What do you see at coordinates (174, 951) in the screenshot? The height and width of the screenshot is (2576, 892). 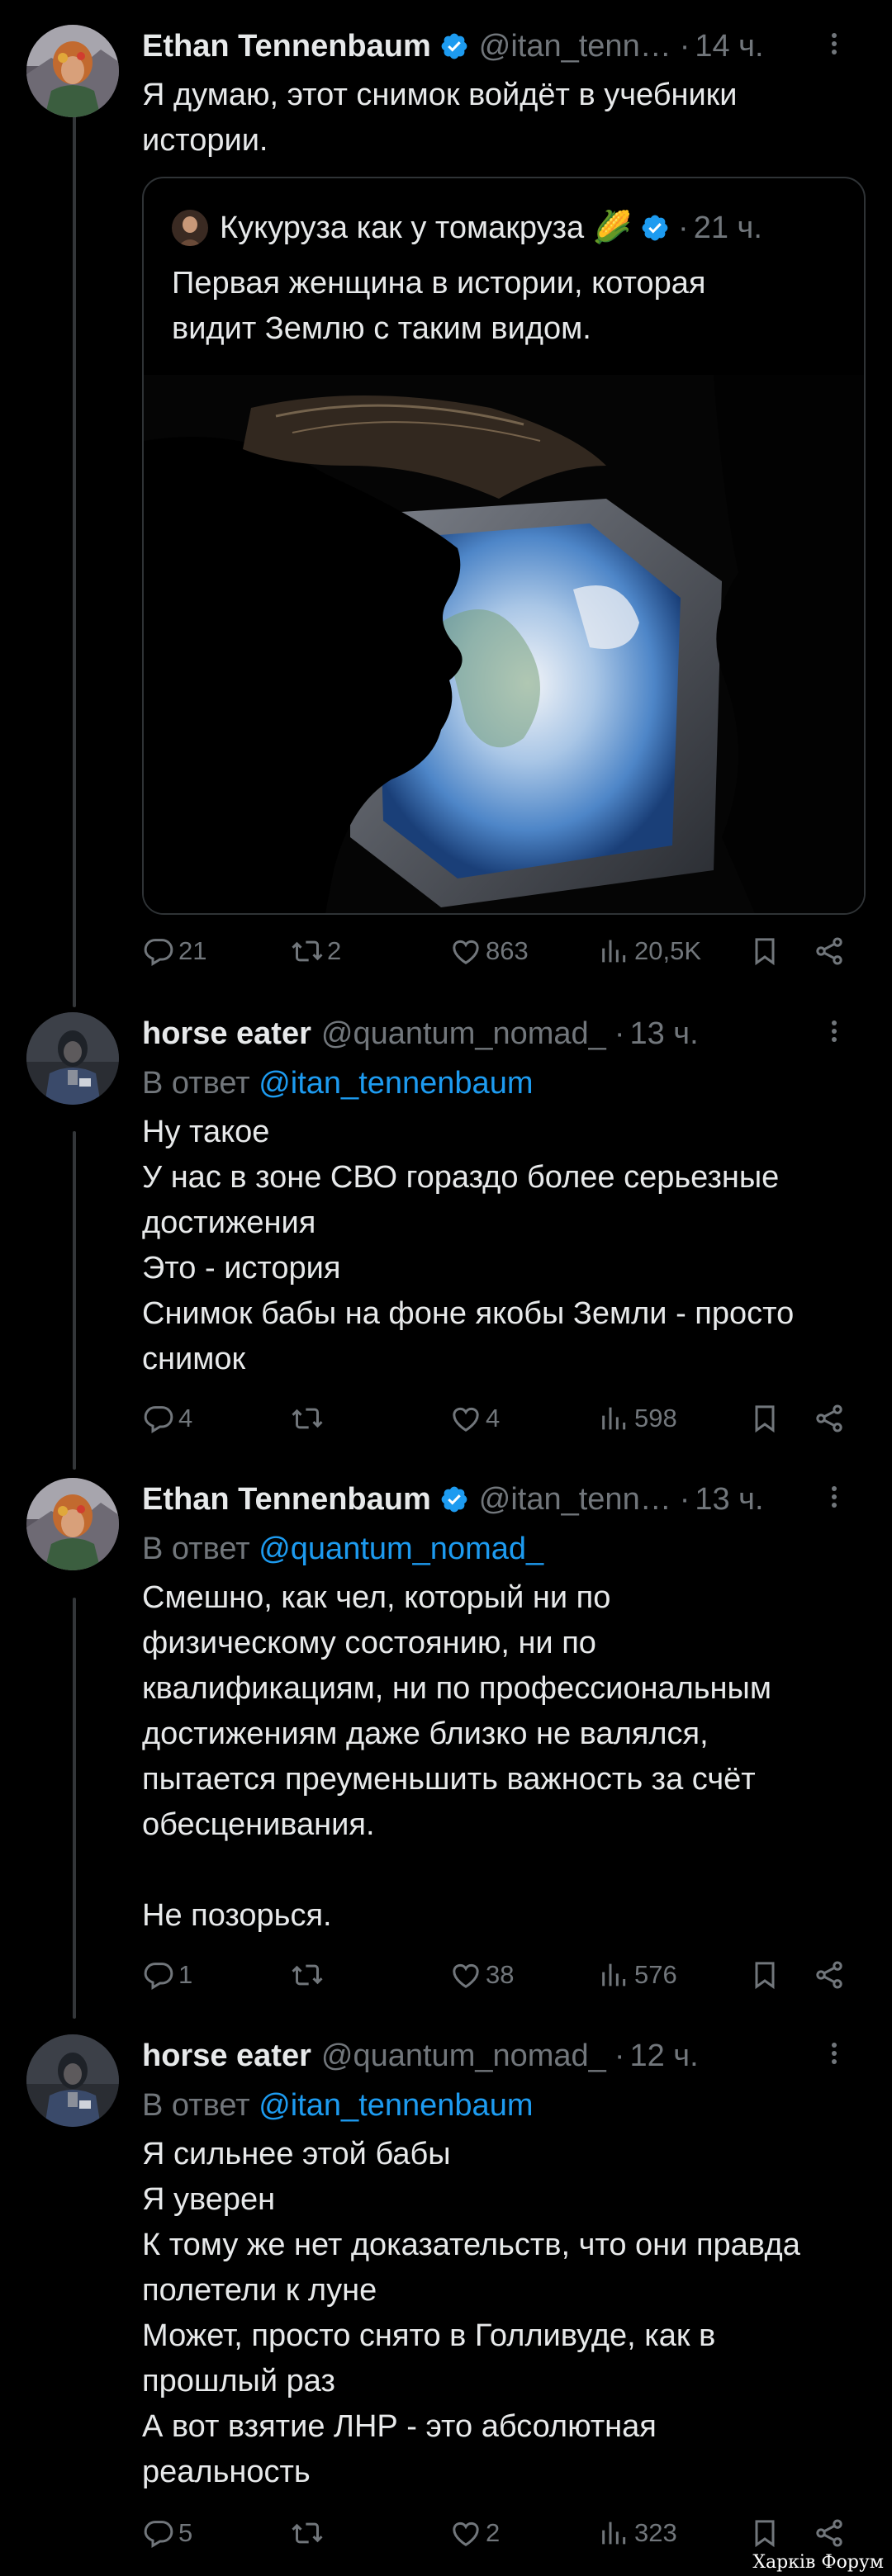 I see `reply-button: 21` at bounding box center [174, 951].